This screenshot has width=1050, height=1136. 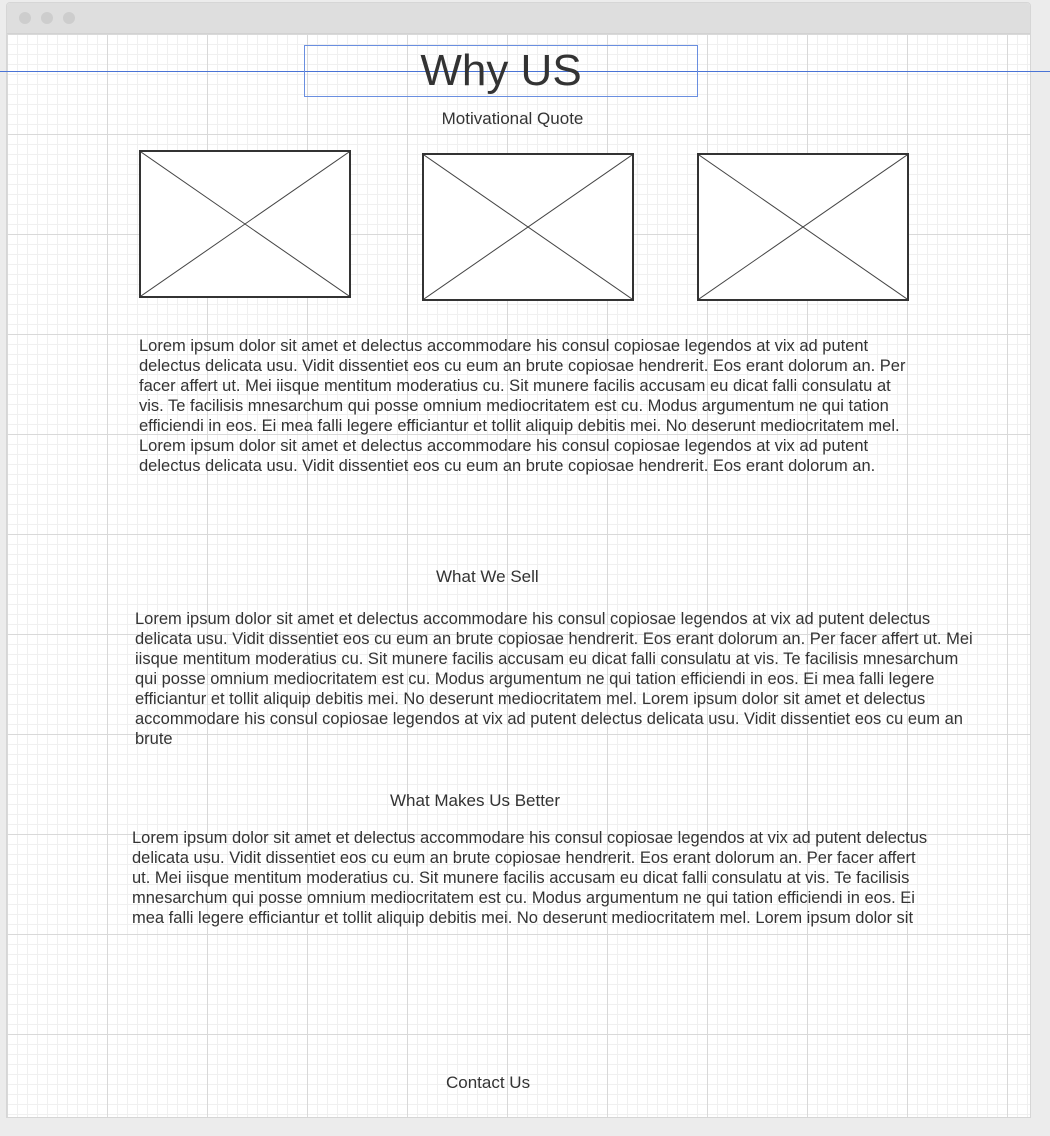 I want to click on selection-box, so click(x=501, y=71).